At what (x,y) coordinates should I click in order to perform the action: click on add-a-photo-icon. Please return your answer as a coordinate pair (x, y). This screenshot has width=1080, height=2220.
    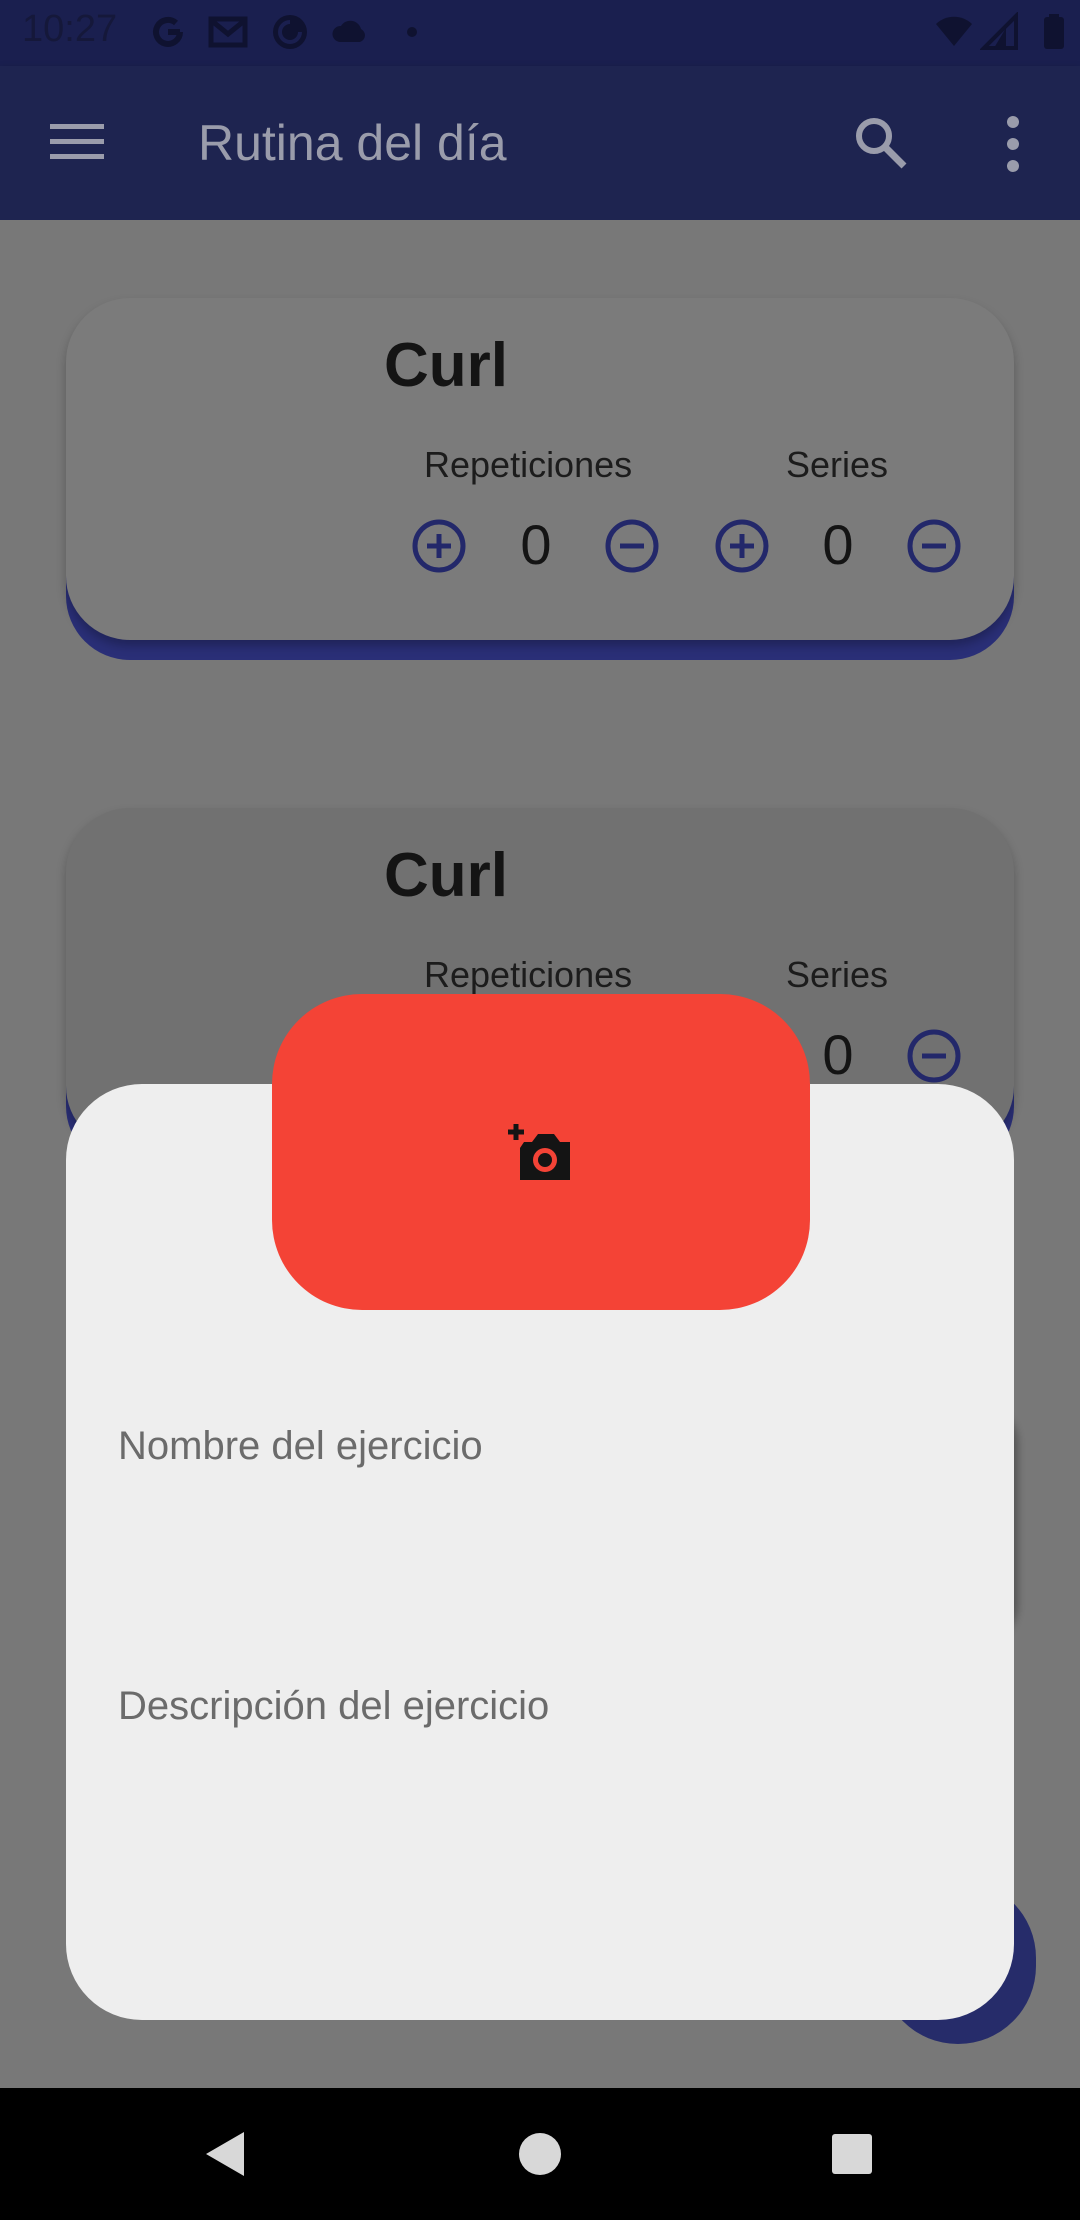
    Looking at the image, I should click on (539, 1152).